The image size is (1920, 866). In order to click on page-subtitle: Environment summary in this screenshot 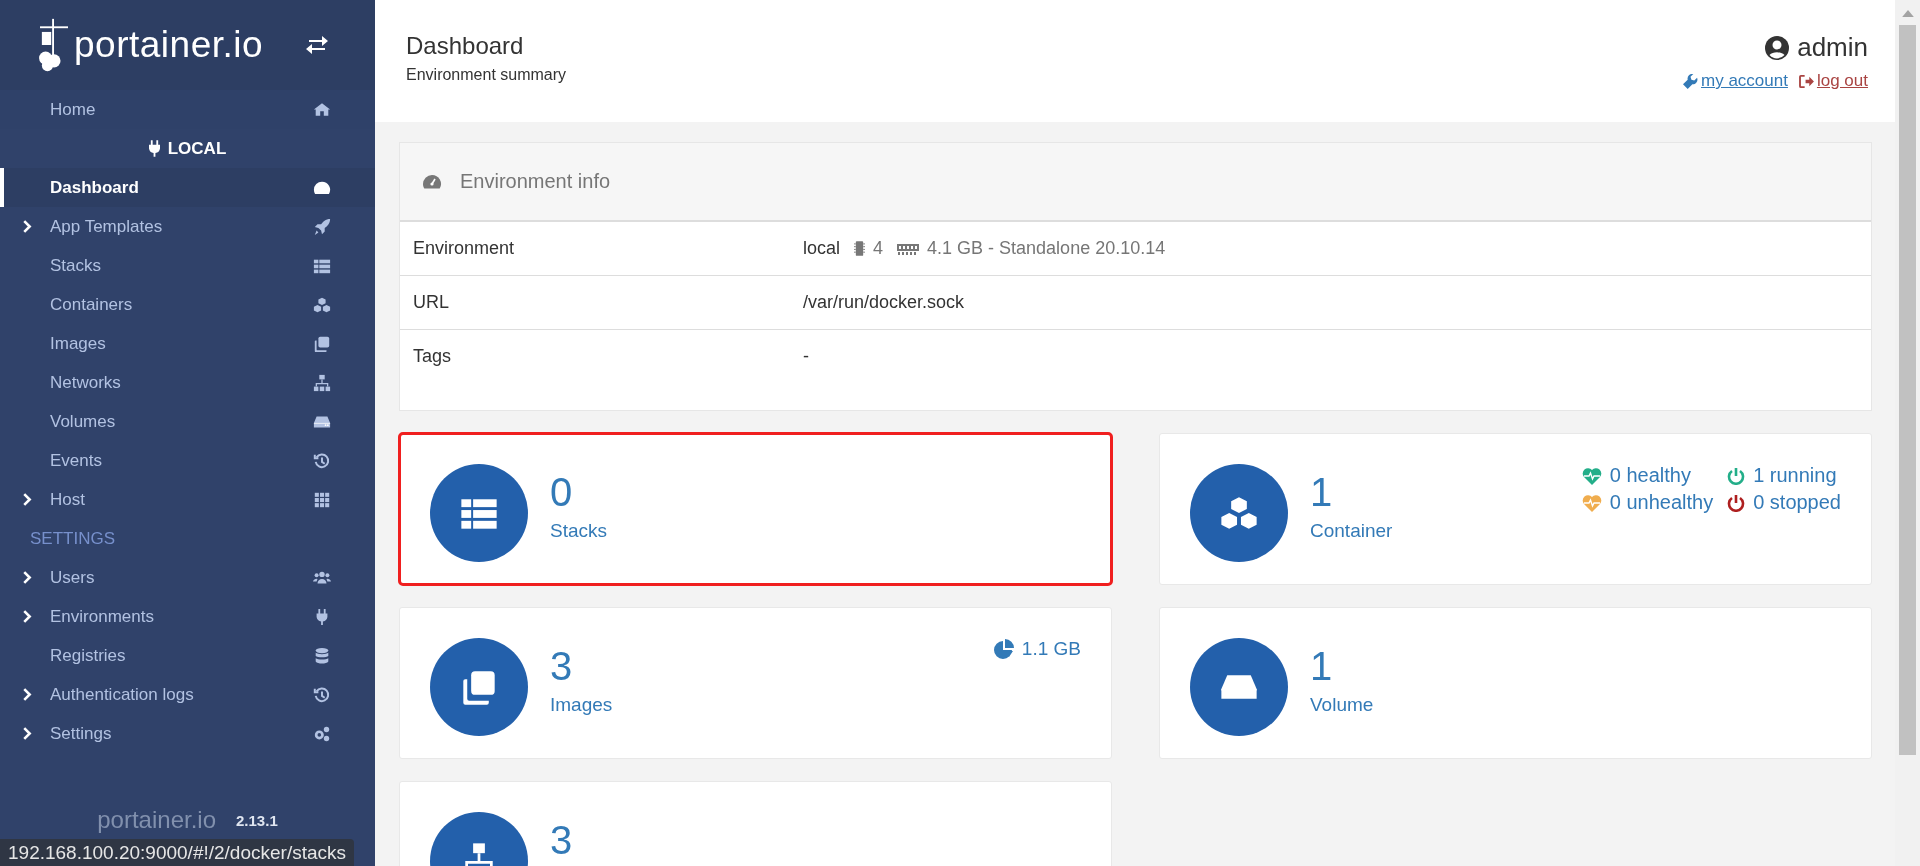, I will do `click(486, 75)`.